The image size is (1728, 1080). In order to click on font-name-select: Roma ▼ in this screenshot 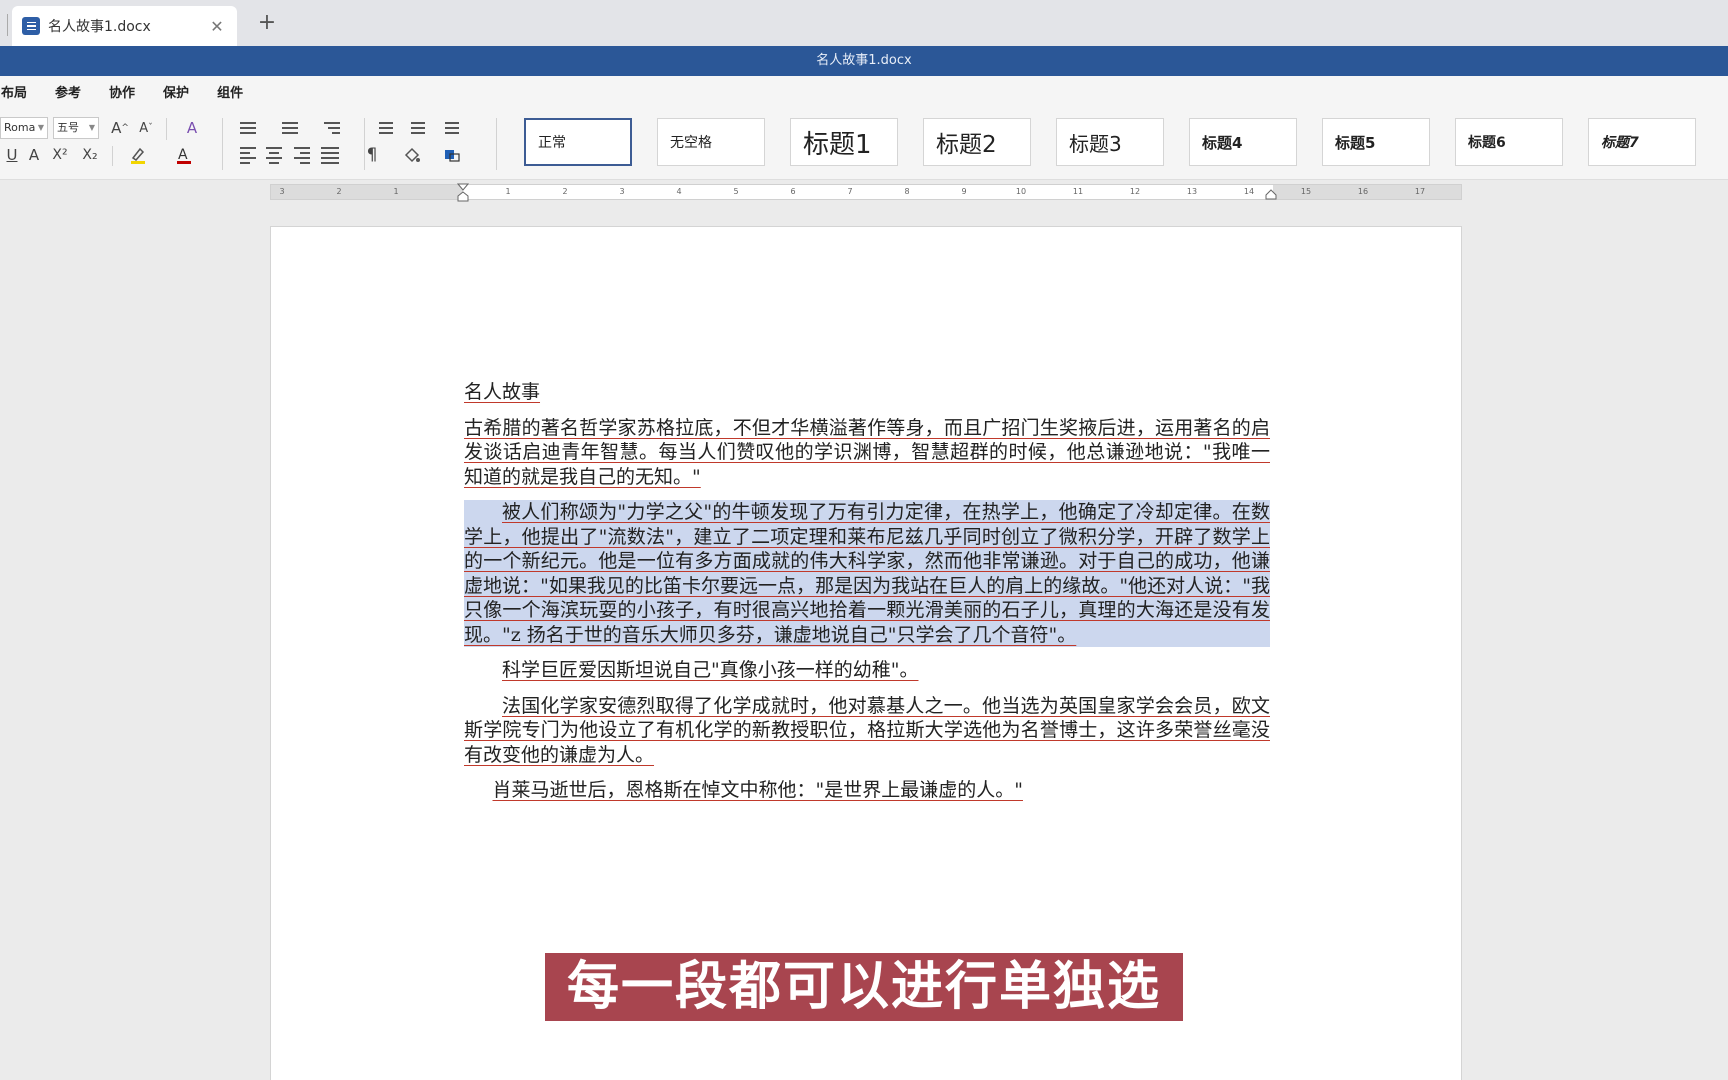, I will do `click(24, 128)`.